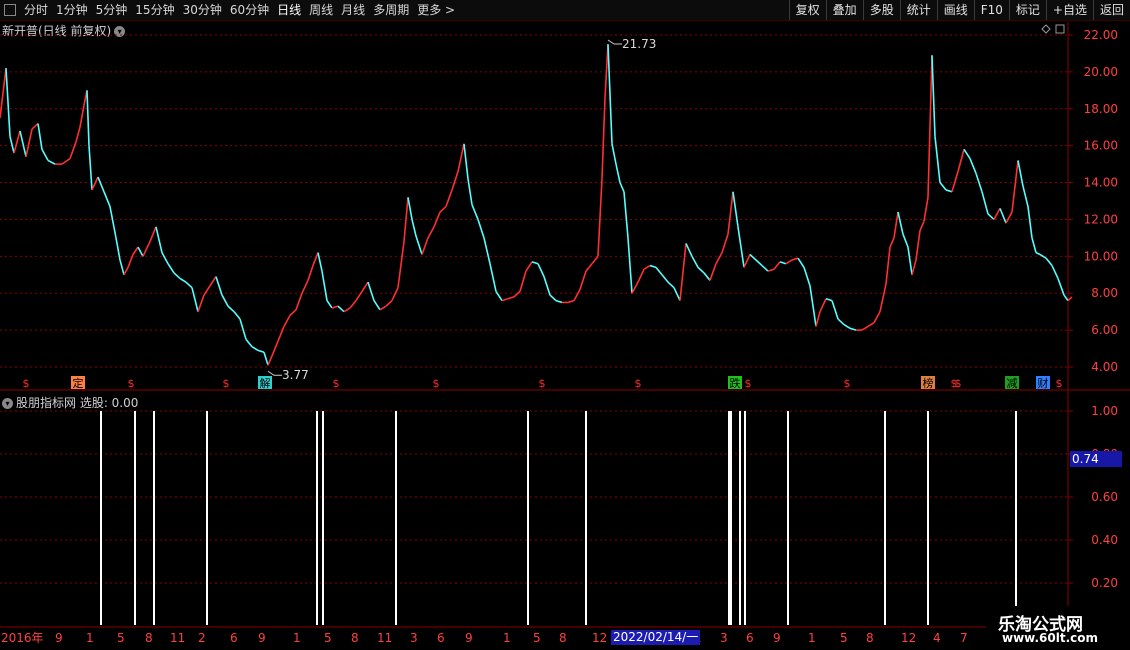 The width and height of the screenshot is (1130, 650). Describe the element at coordinates (614, 42) in the screenshot. I see `high-pointer` at that location.